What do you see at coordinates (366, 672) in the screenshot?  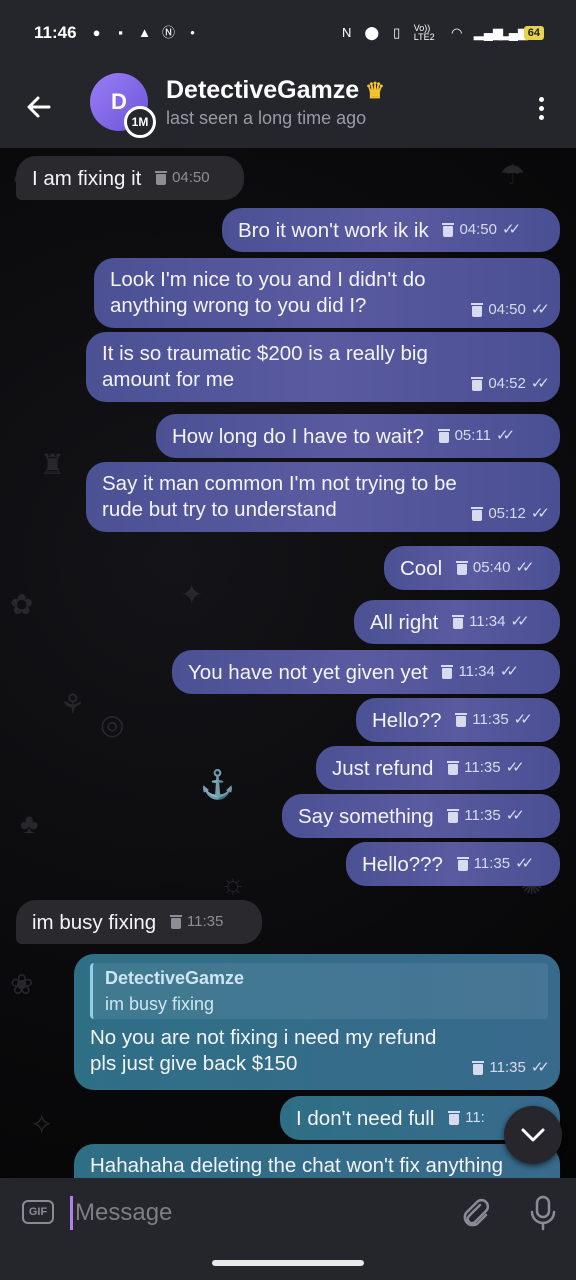 I see `outgoing-message: You have not yet given yet 11:34 ✓✓` at bounding box center [366, 672].